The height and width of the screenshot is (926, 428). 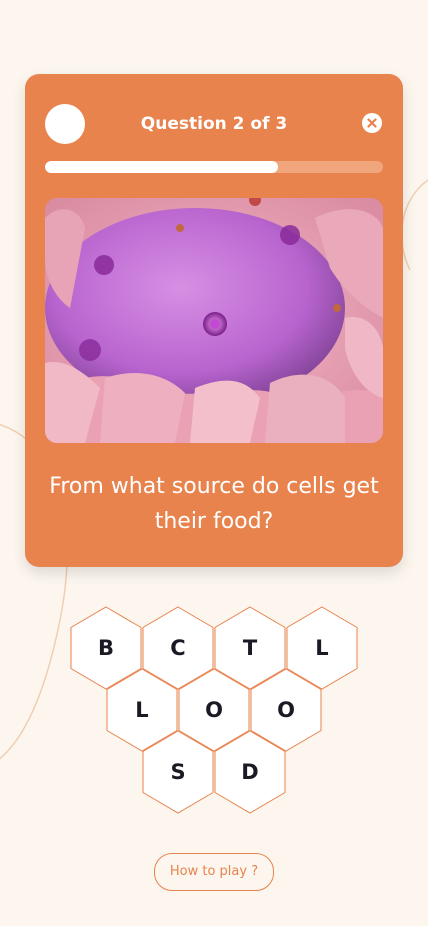 I want to click on question-counter: Question 2 of 3, so click(x=214, y=124).